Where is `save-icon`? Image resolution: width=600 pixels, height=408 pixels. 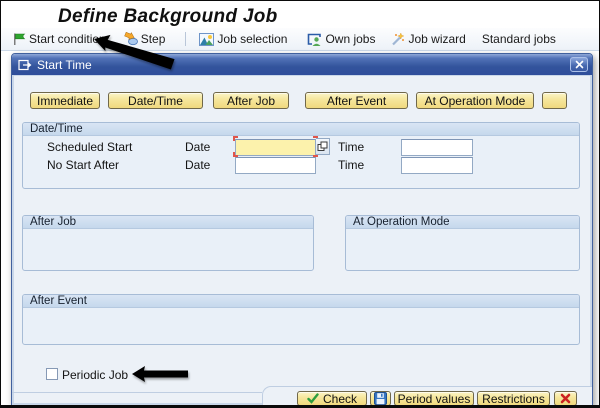 save-icon is located at coordinates (380, 398).